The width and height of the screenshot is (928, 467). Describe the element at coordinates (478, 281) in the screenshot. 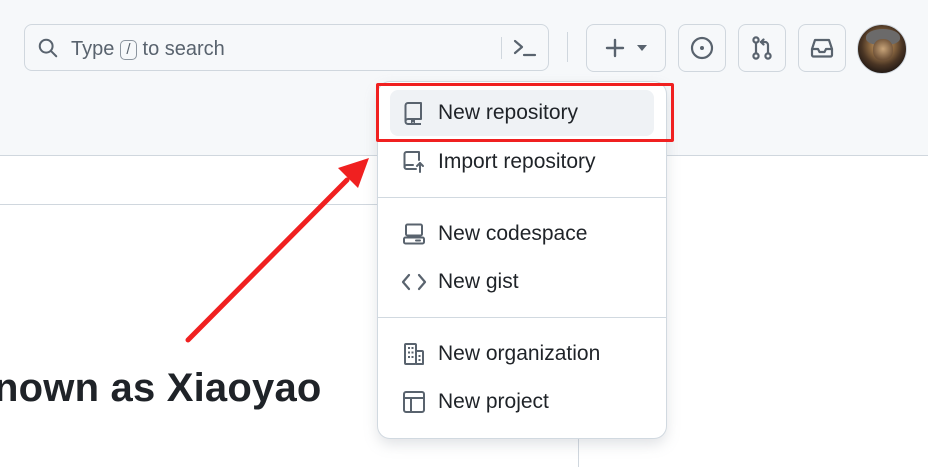

I see `menu-item-label: New gist` at that location.